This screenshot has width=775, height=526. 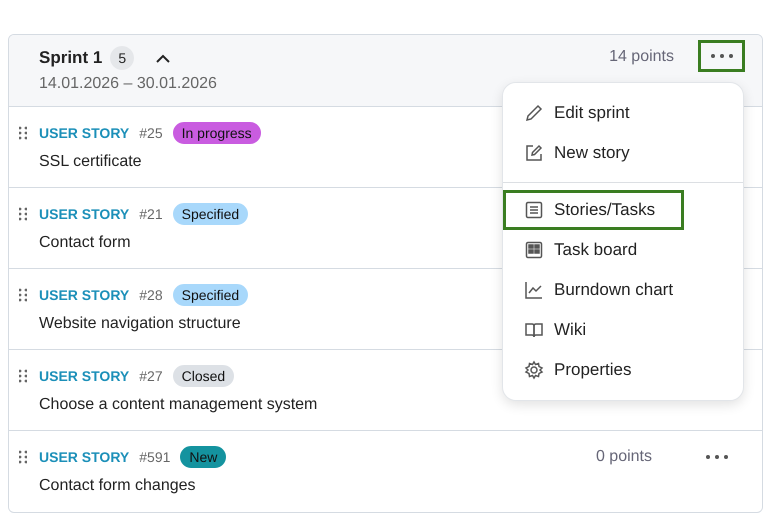 I want to click on story-number: #591, so click(x=154, y=457).